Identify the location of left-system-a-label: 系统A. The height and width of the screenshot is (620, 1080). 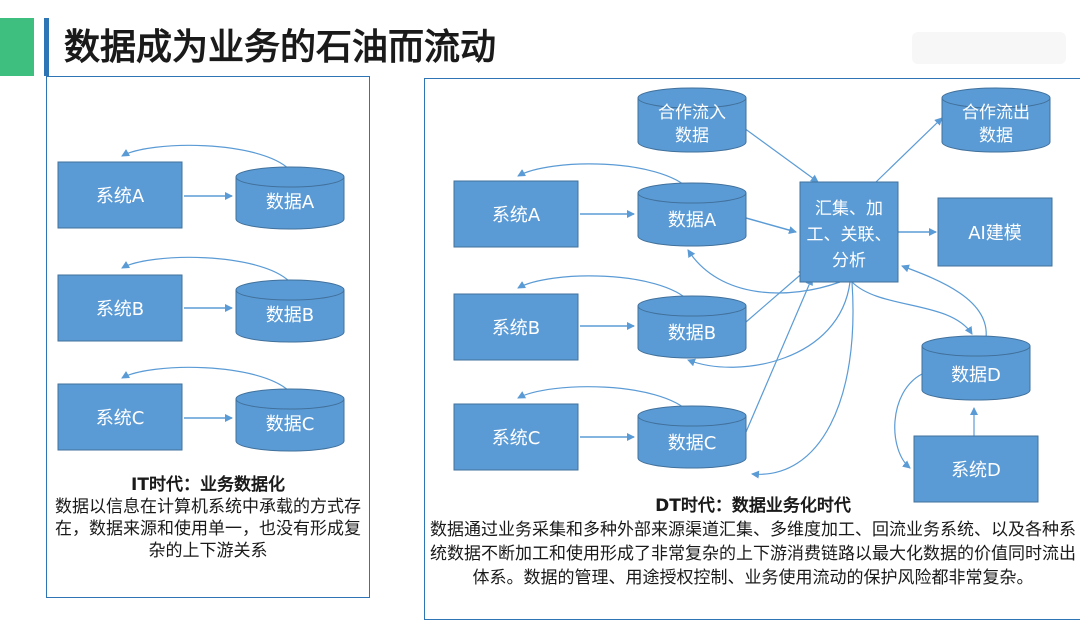
(120, 196).